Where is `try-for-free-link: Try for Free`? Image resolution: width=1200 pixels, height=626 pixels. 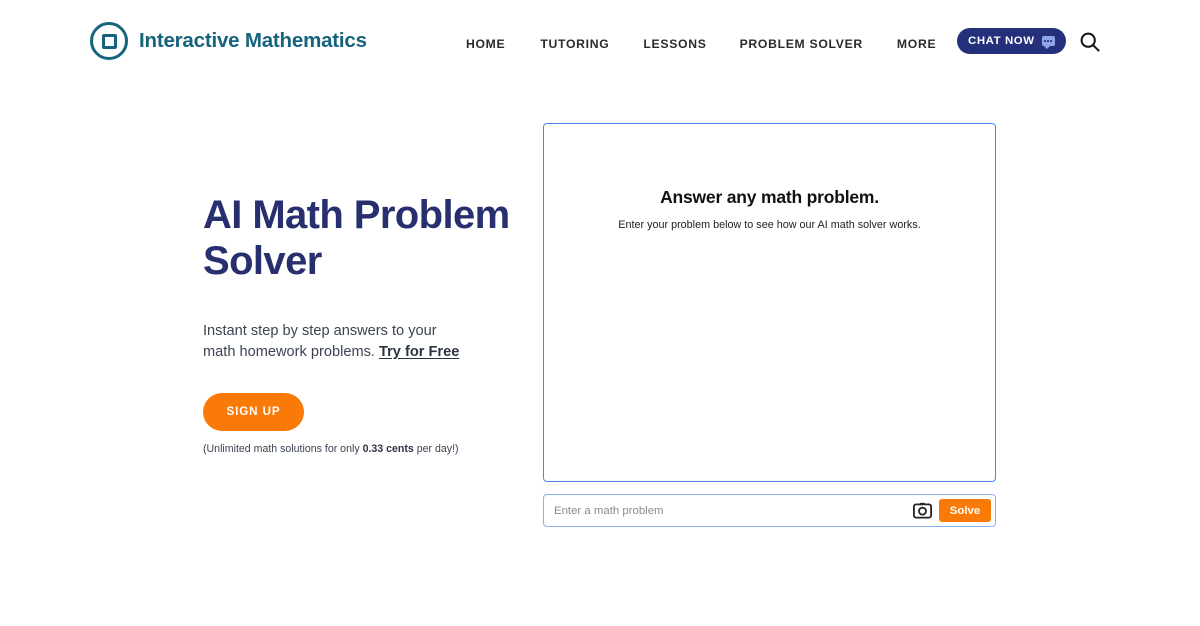 try-for-free-link: Try for Free is located at coordinates (419, 352).